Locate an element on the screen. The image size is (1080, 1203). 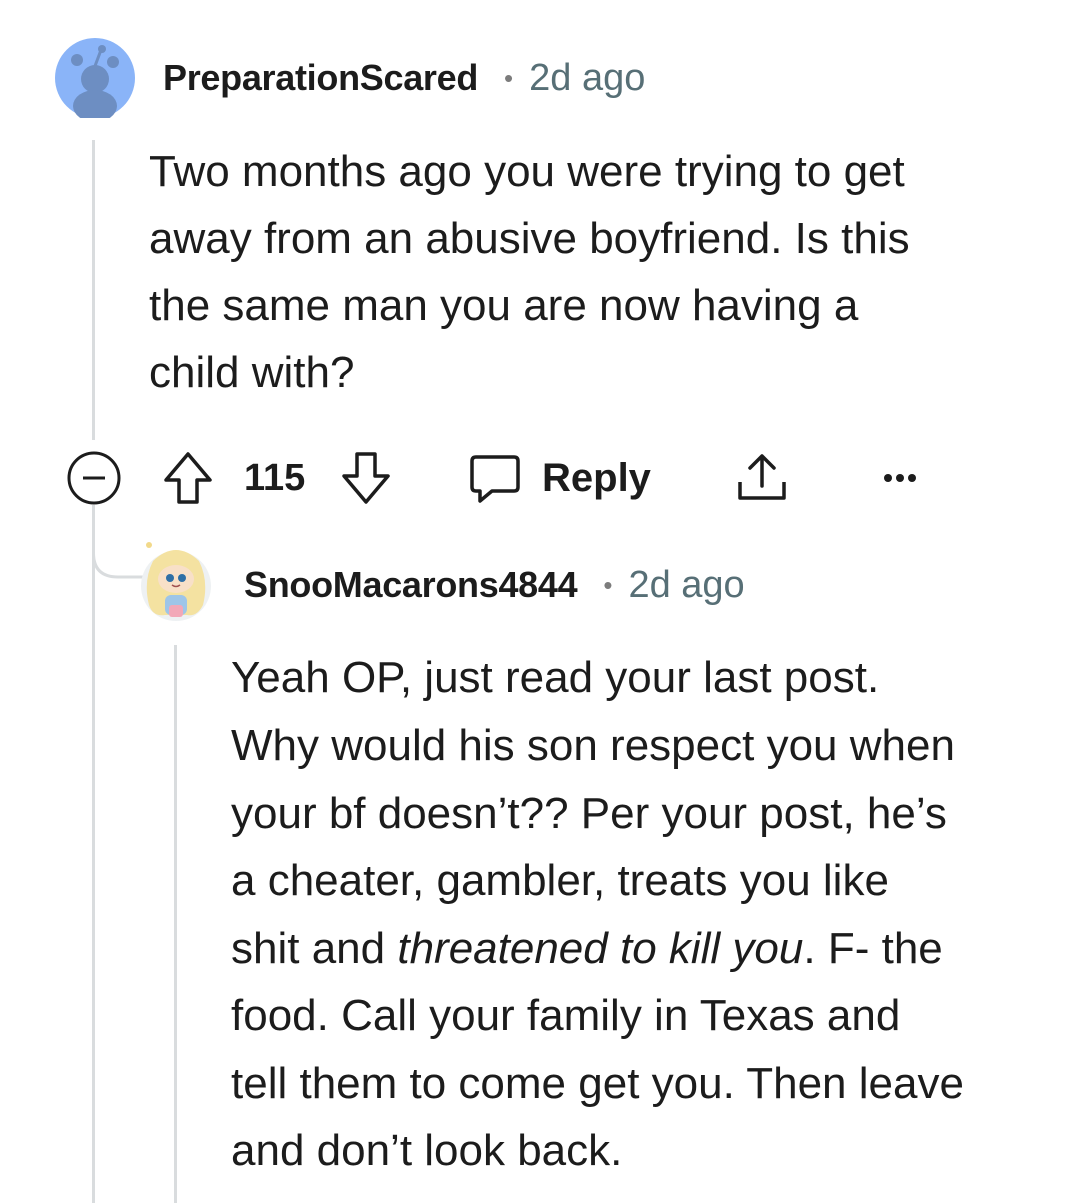
share-upload-icon is located at coordinates (762, 477).